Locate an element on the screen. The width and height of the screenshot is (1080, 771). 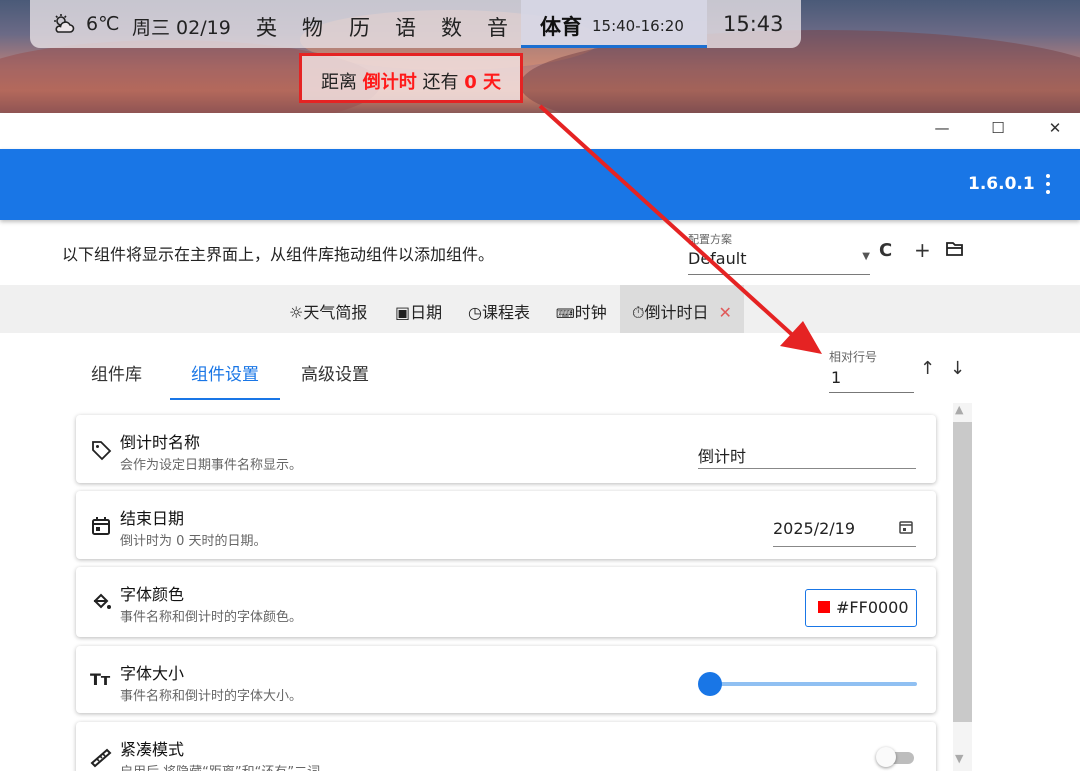
move-down-icon: ↓ is located at coordinates (957, 368).